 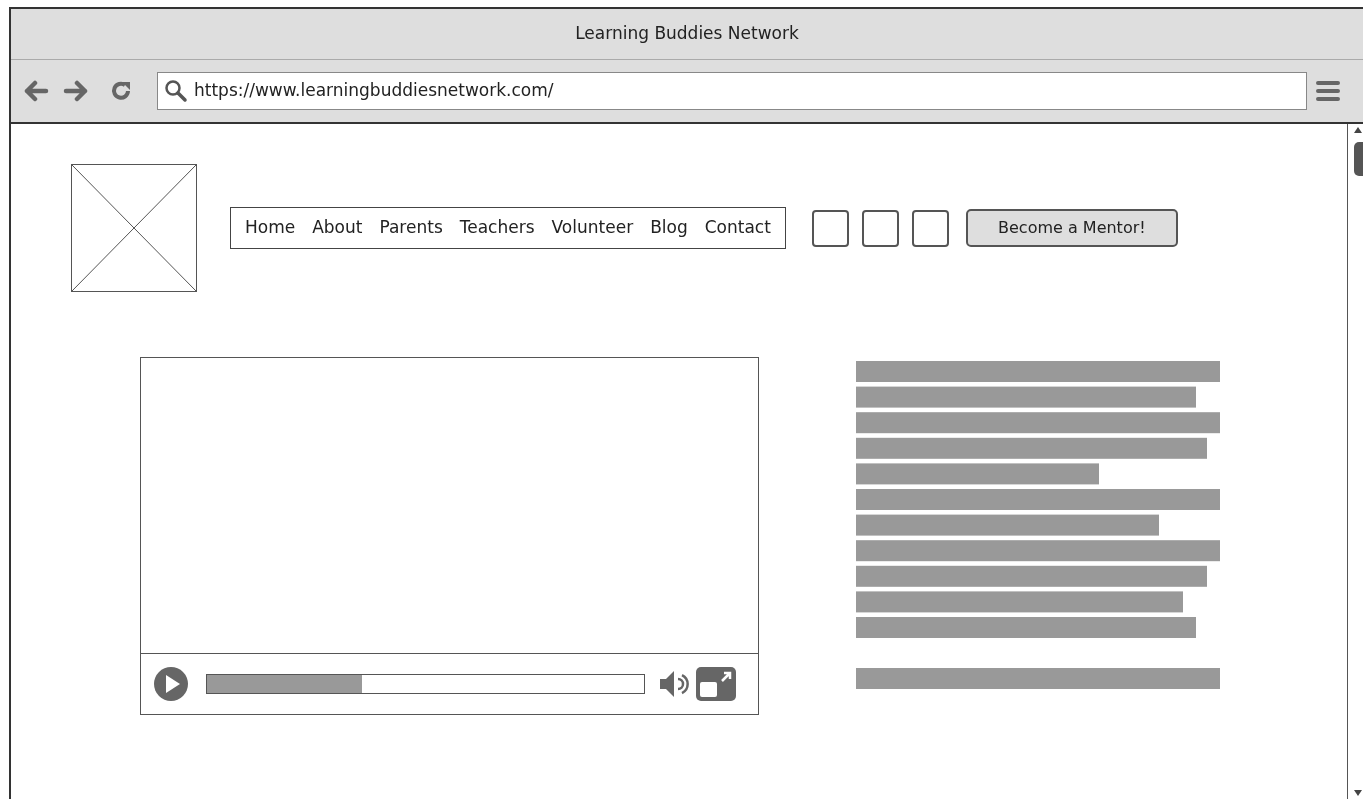 What do you see at coordinates (134, 228) in the screenshot?
I see `logo-placeholder-icon` at bounding box center [134, 228].